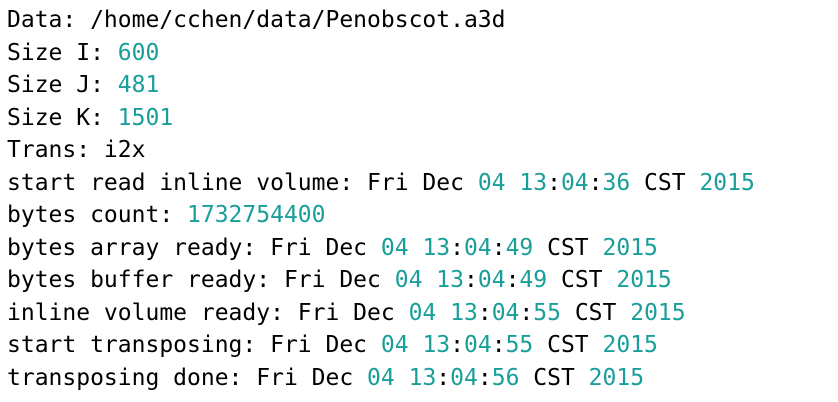  I want to click on console-number-token: 1732754400, so click(256, 215).